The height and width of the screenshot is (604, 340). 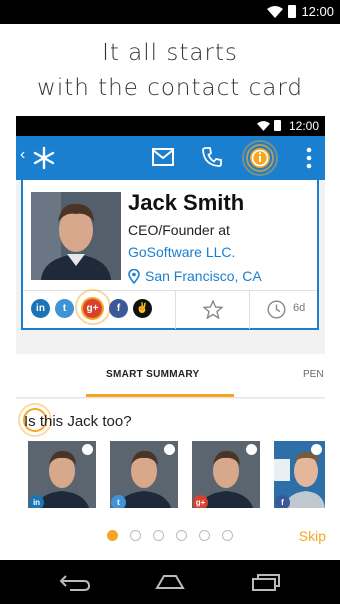 What do you see at coordinates (44, 158) in the screenshot?
I see `app-logo-icon` at bounding box center [44, 158].